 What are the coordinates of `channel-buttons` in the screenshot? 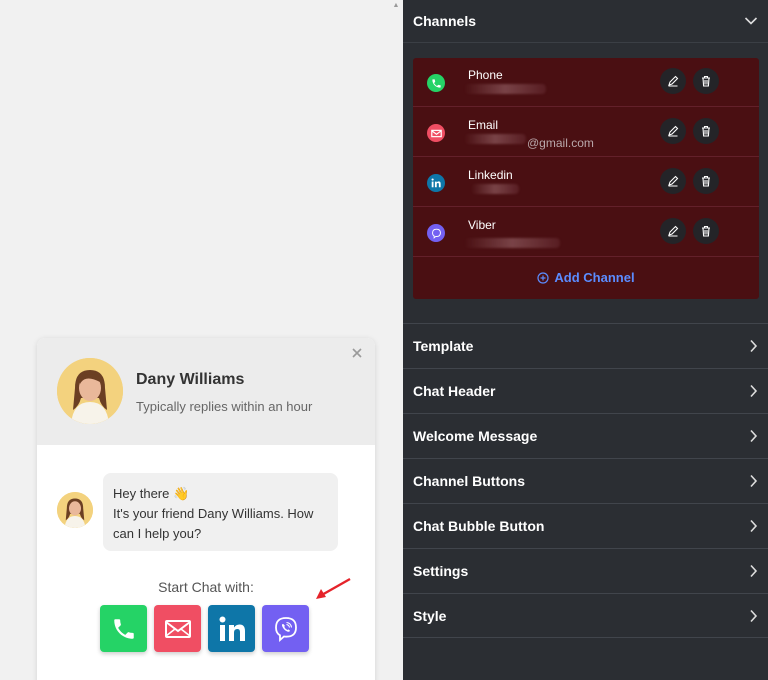 It's located at (204, 628).